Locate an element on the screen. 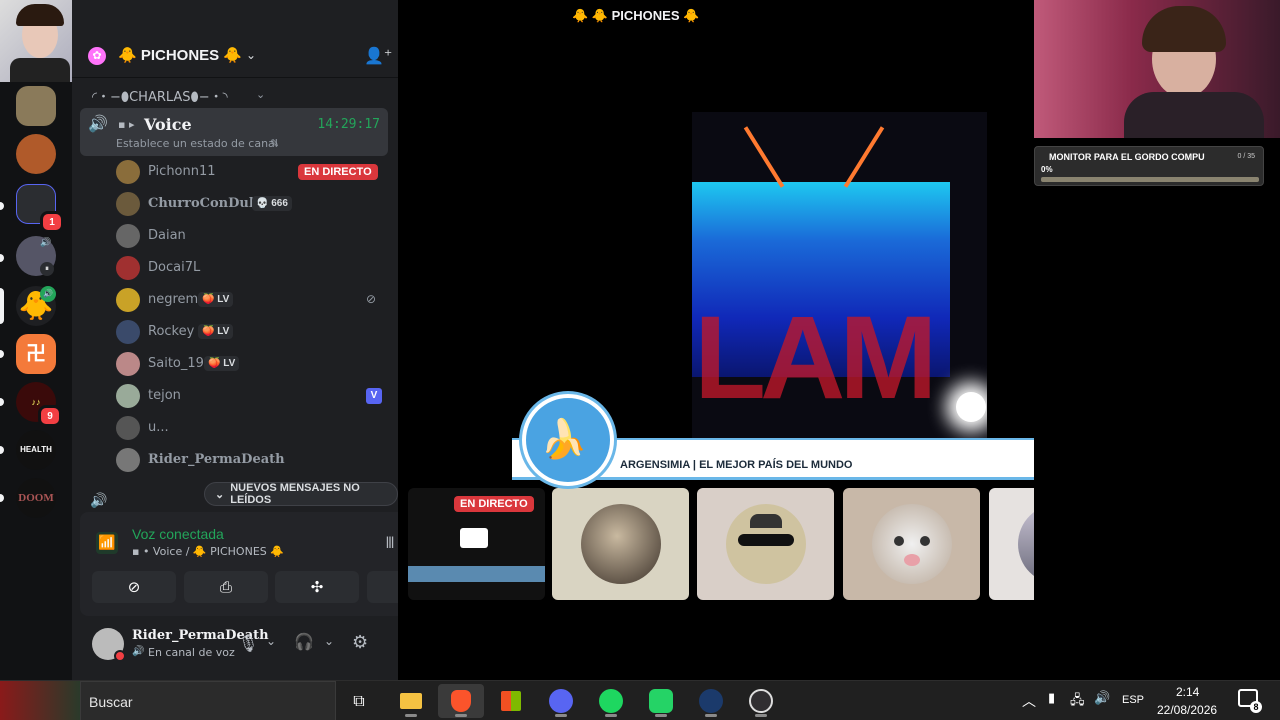 This screenshot has height=720, width=1280. member-name: Docai7L is located at coordinates (174, 267).